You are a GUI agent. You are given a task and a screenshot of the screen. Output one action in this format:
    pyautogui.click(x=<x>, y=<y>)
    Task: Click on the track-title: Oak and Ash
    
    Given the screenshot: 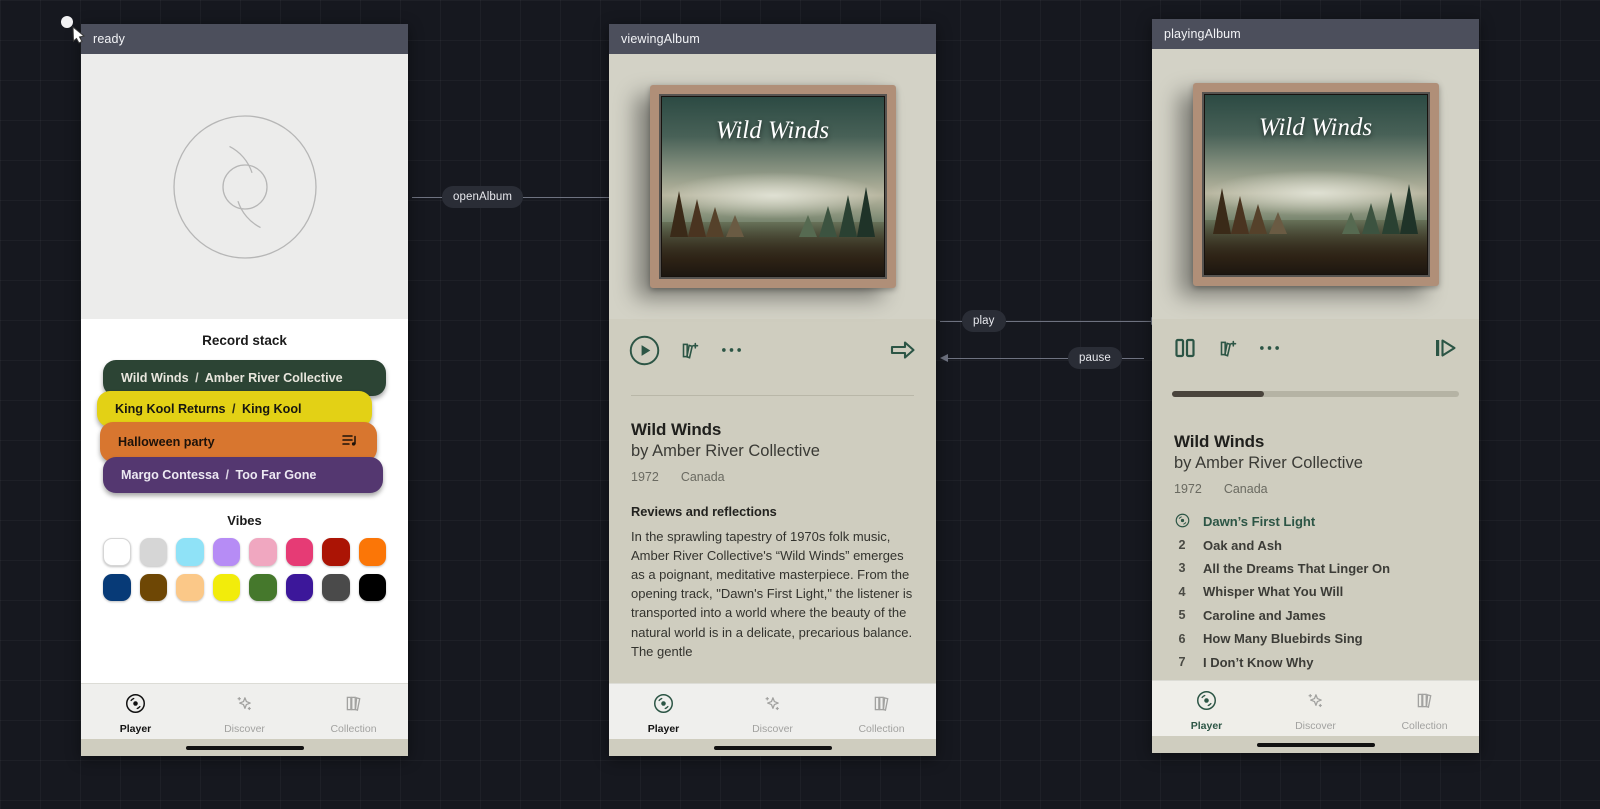 What is the action you would take?
    pyautogui.click(x=1242, y=545)
    